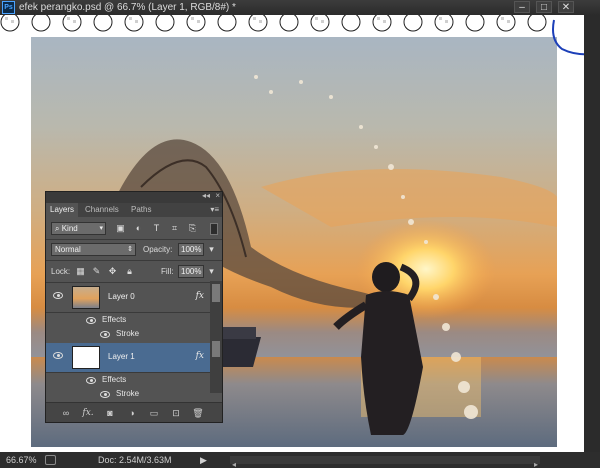  I want to click on shape-filter-icon: ⌗, so click(174, 228).